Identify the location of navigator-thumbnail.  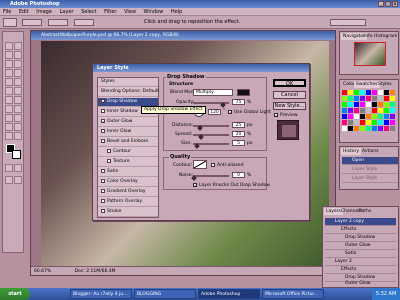
(370, 54).